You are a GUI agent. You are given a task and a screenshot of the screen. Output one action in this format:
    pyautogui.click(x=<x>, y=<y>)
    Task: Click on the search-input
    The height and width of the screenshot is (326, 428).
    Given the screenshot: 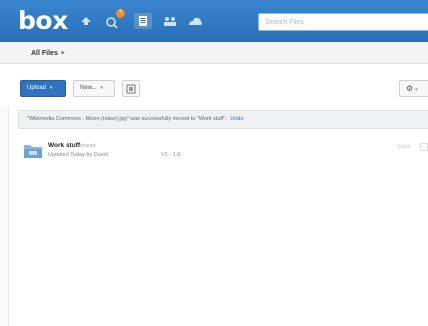 What is the action you would take?
    pyautogui.click(x=343, y=22)
    